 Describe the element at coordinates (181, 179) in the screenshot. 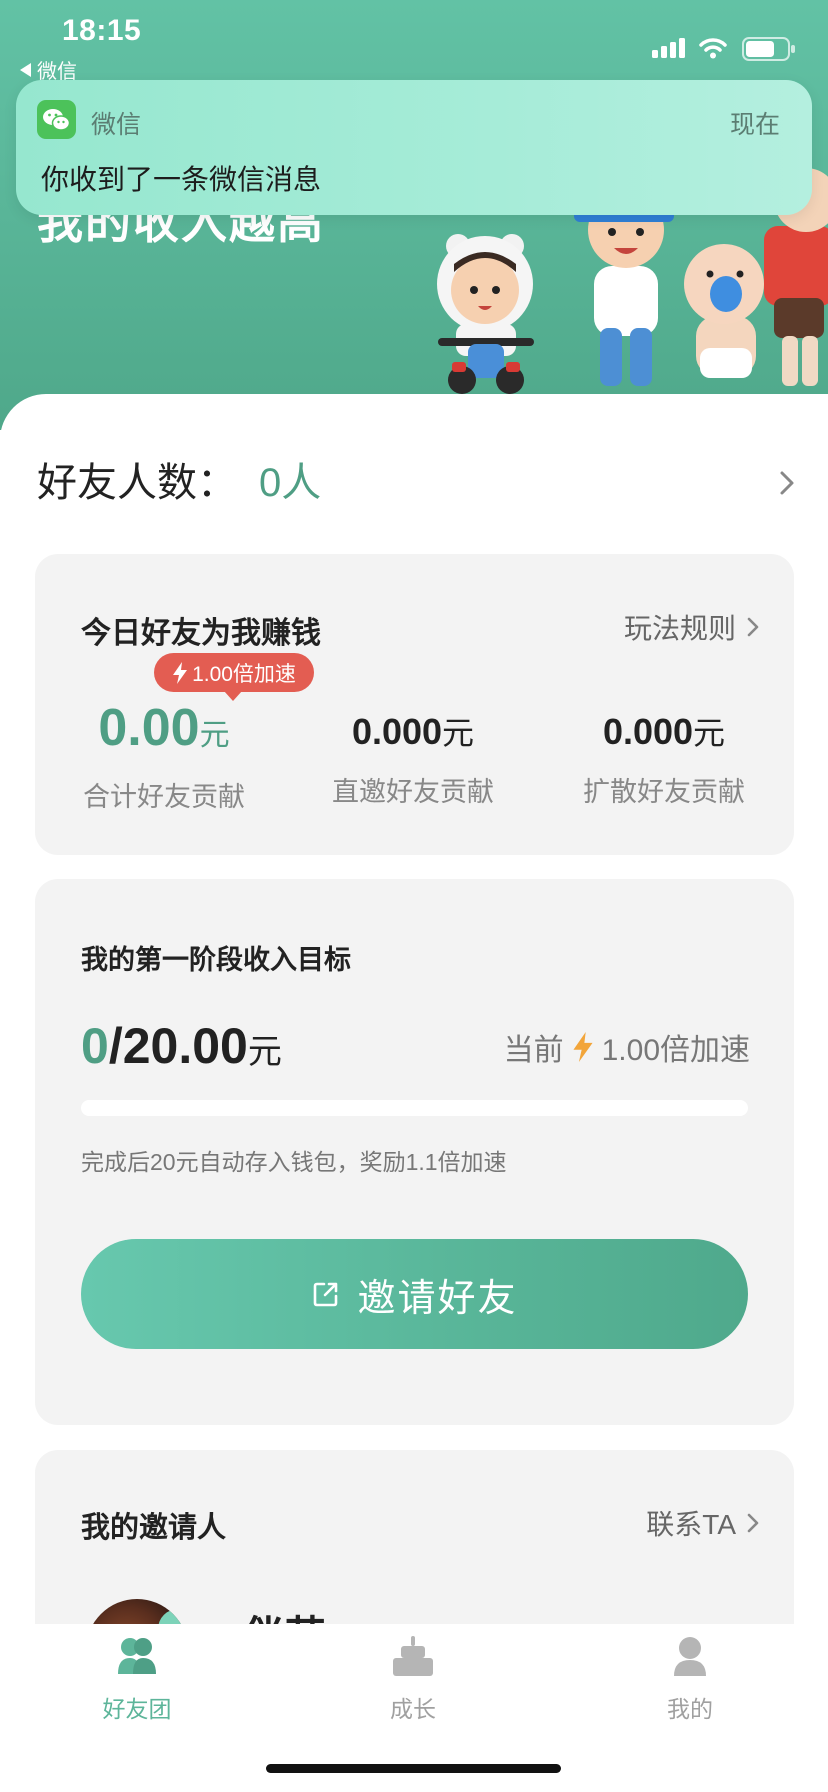

I see `notification-message: 你收到了一条微信消息` at that location.